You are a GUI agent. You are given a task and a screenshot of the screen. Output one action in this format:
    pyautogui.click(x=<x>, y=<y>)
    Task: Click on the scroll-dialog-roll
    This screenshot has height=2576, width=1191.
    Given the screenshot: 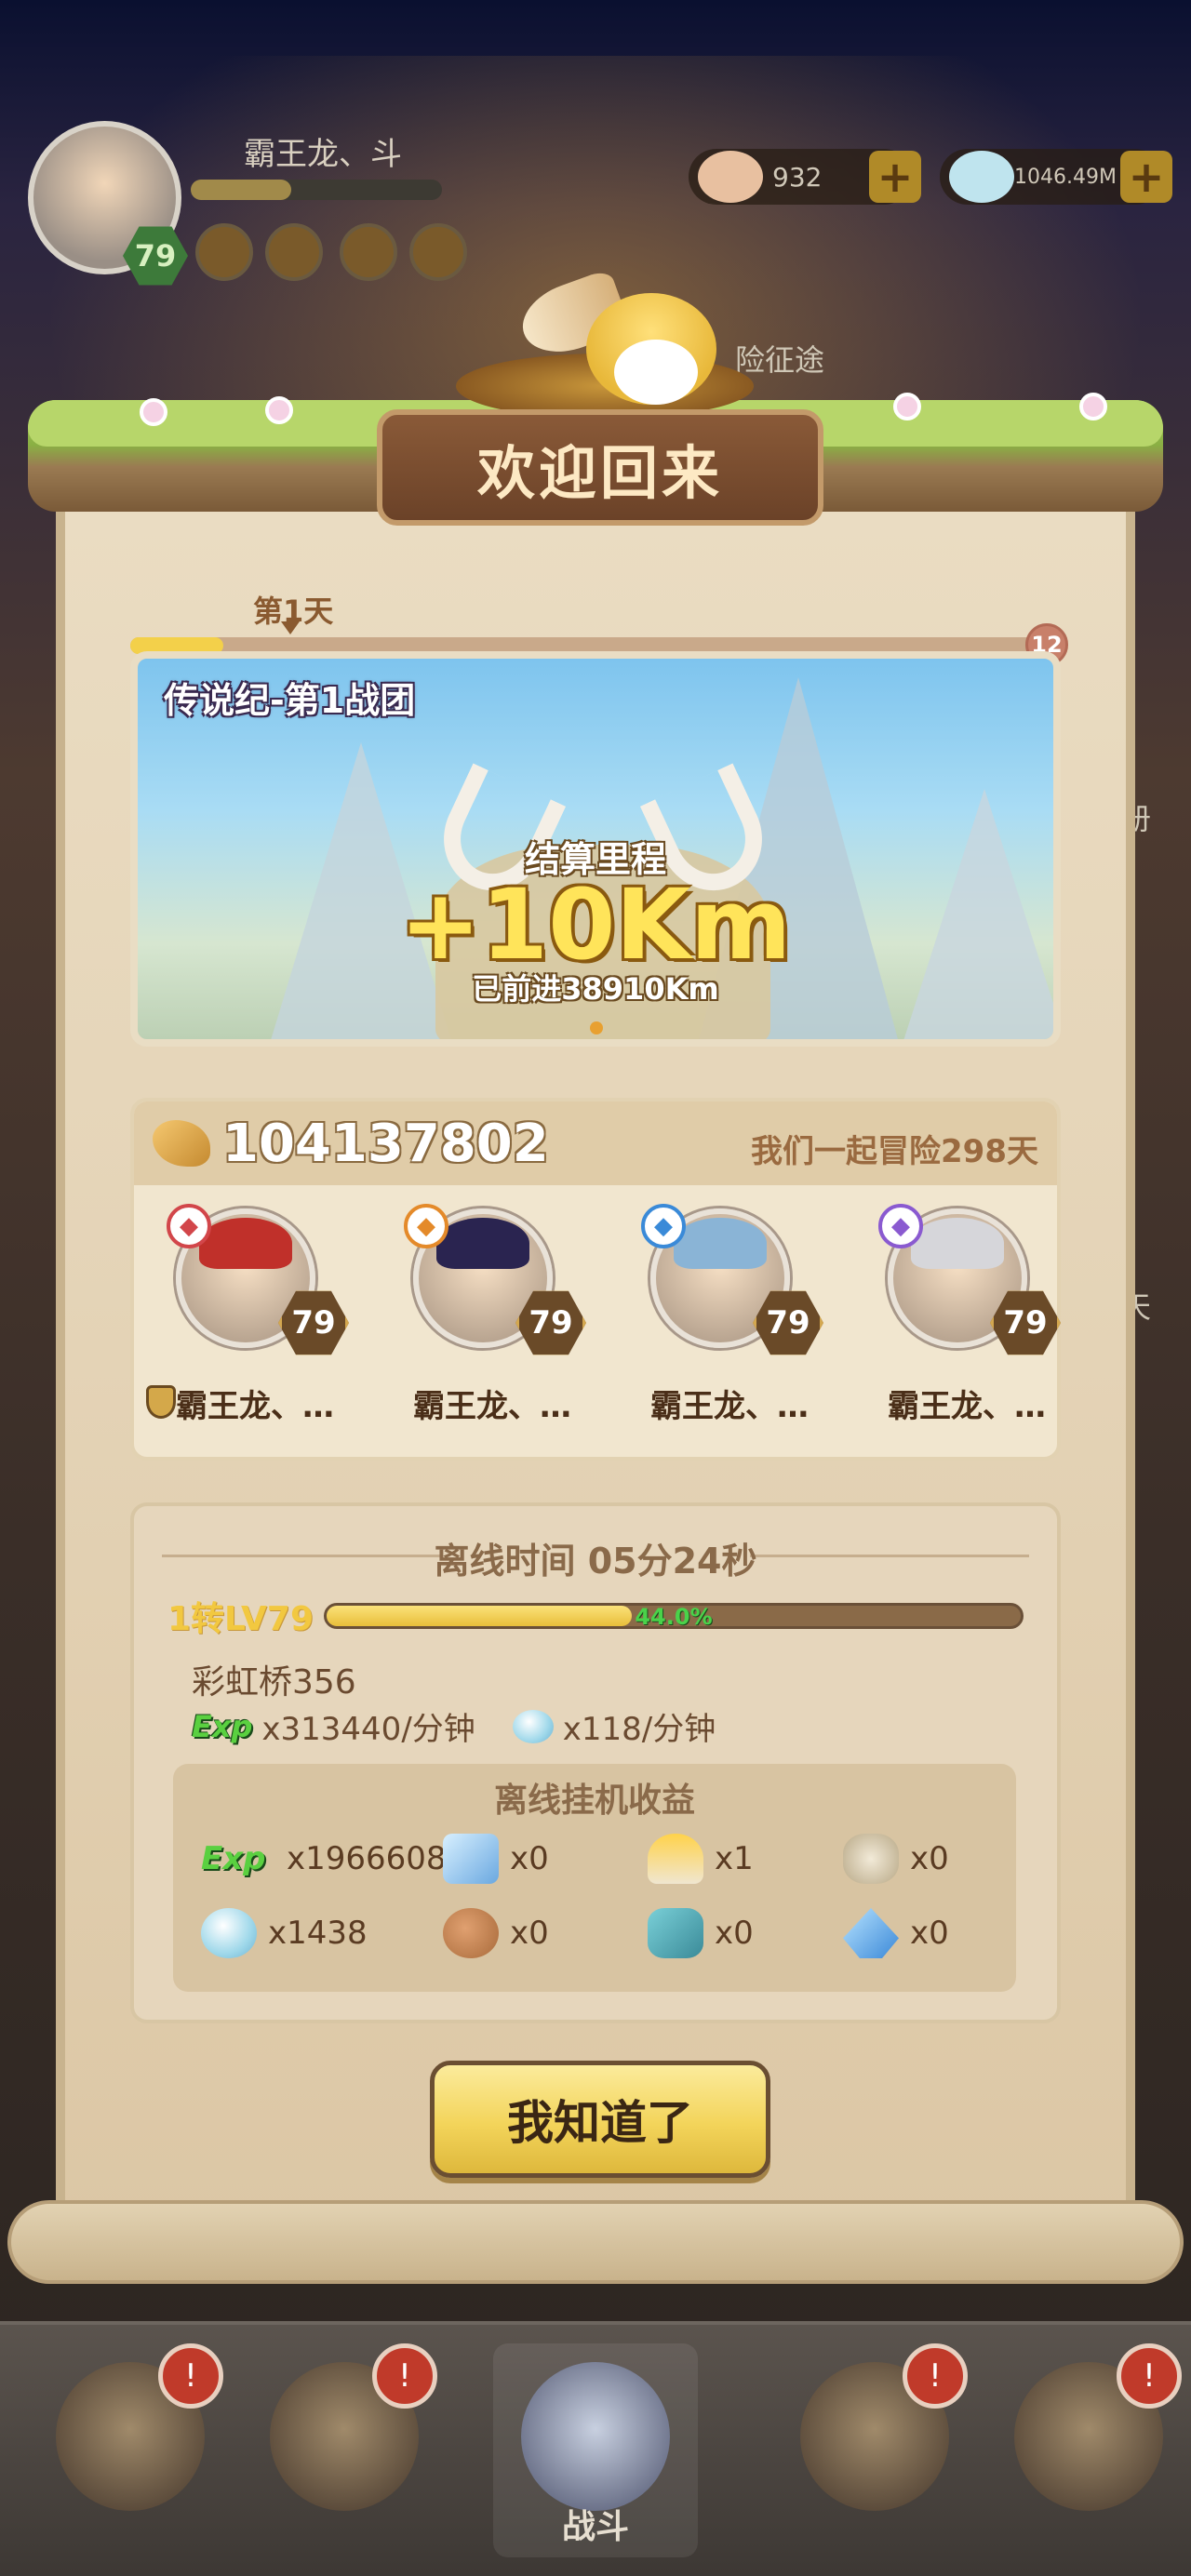 What is the action you would take?
    pyautogui.click(x=595, y=2242)
    